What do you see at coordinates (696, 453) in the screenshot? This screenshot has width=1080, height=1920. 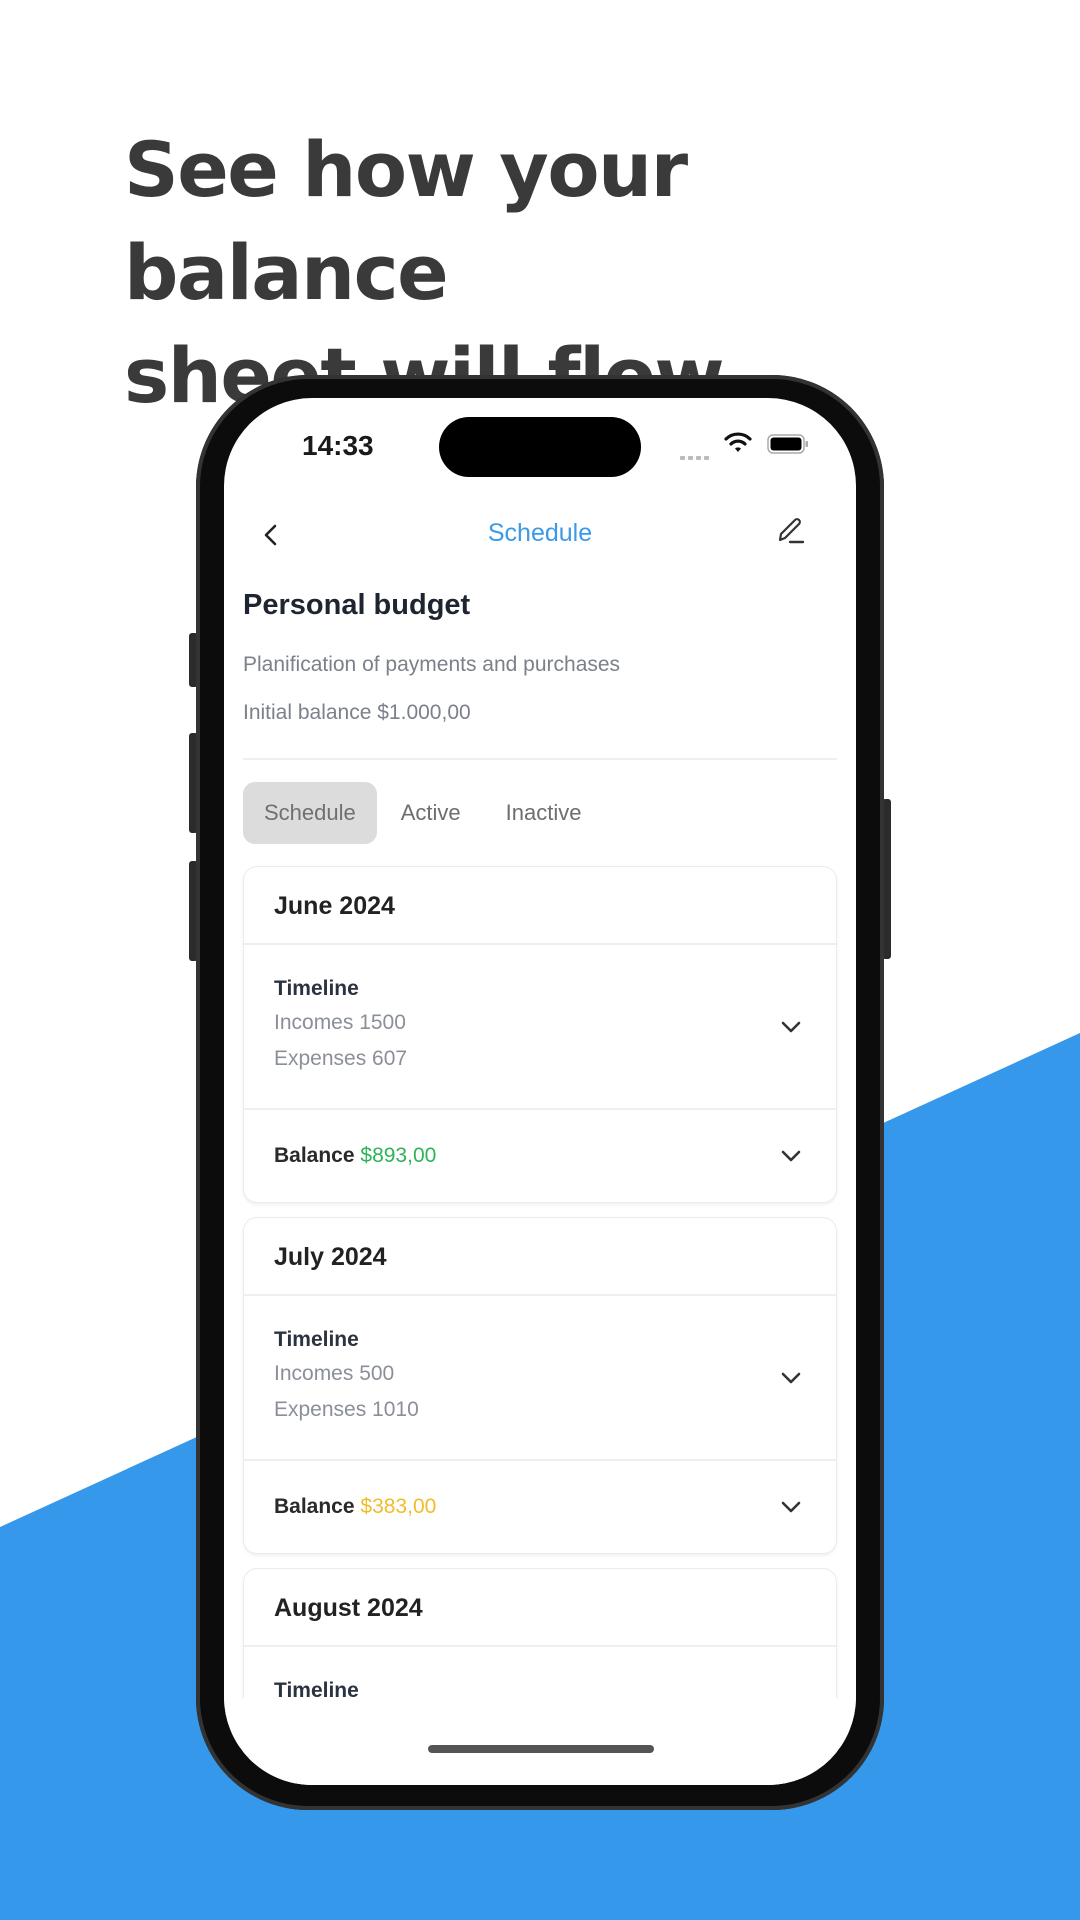 I see `cellular-signal-icon` at bounding box center [696, 453].